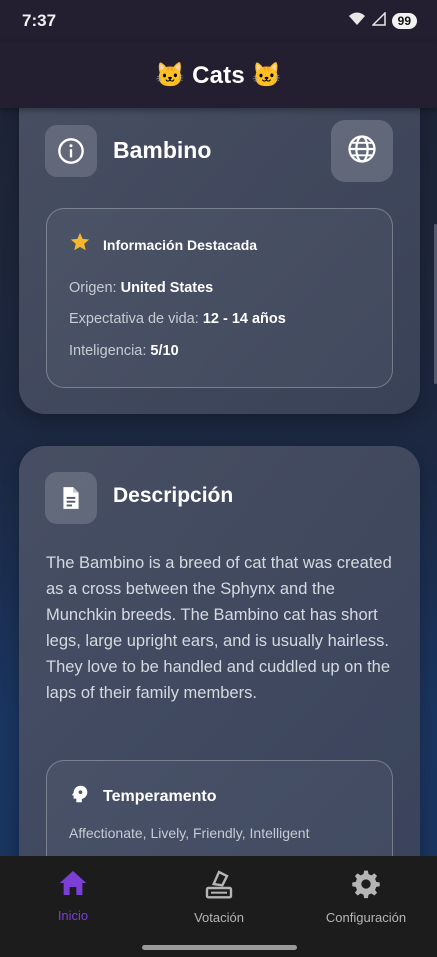 Image resolution: width=437 pixels, height=957 pixels. I want to click on gear-icon, so click(366, 886).